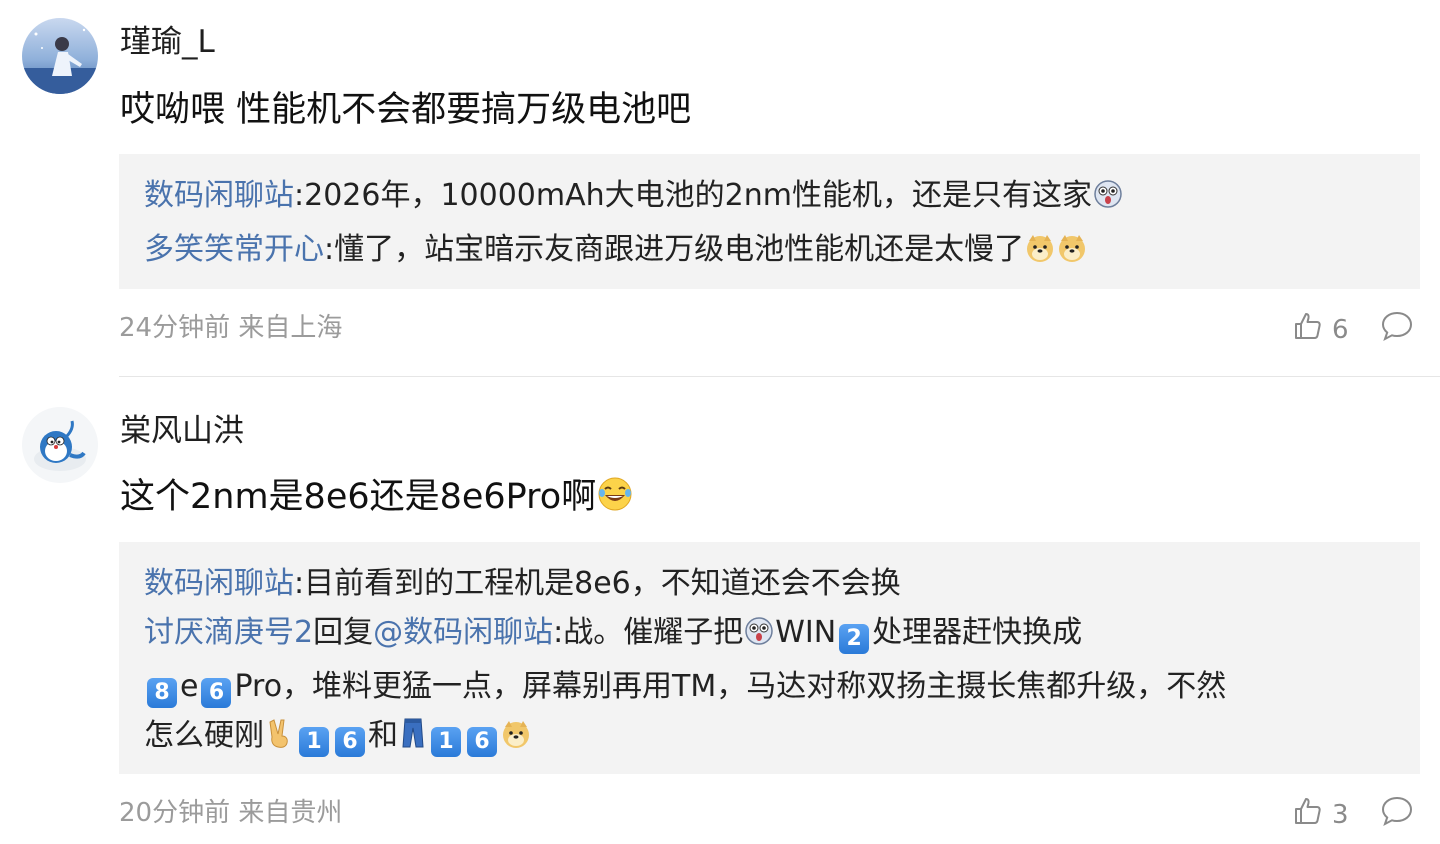 The width and height of the screenshot is (1440, 844). I want to click on comment-text: 这个2nm是8e6还是8e6Pro啊, so click(377, 499).